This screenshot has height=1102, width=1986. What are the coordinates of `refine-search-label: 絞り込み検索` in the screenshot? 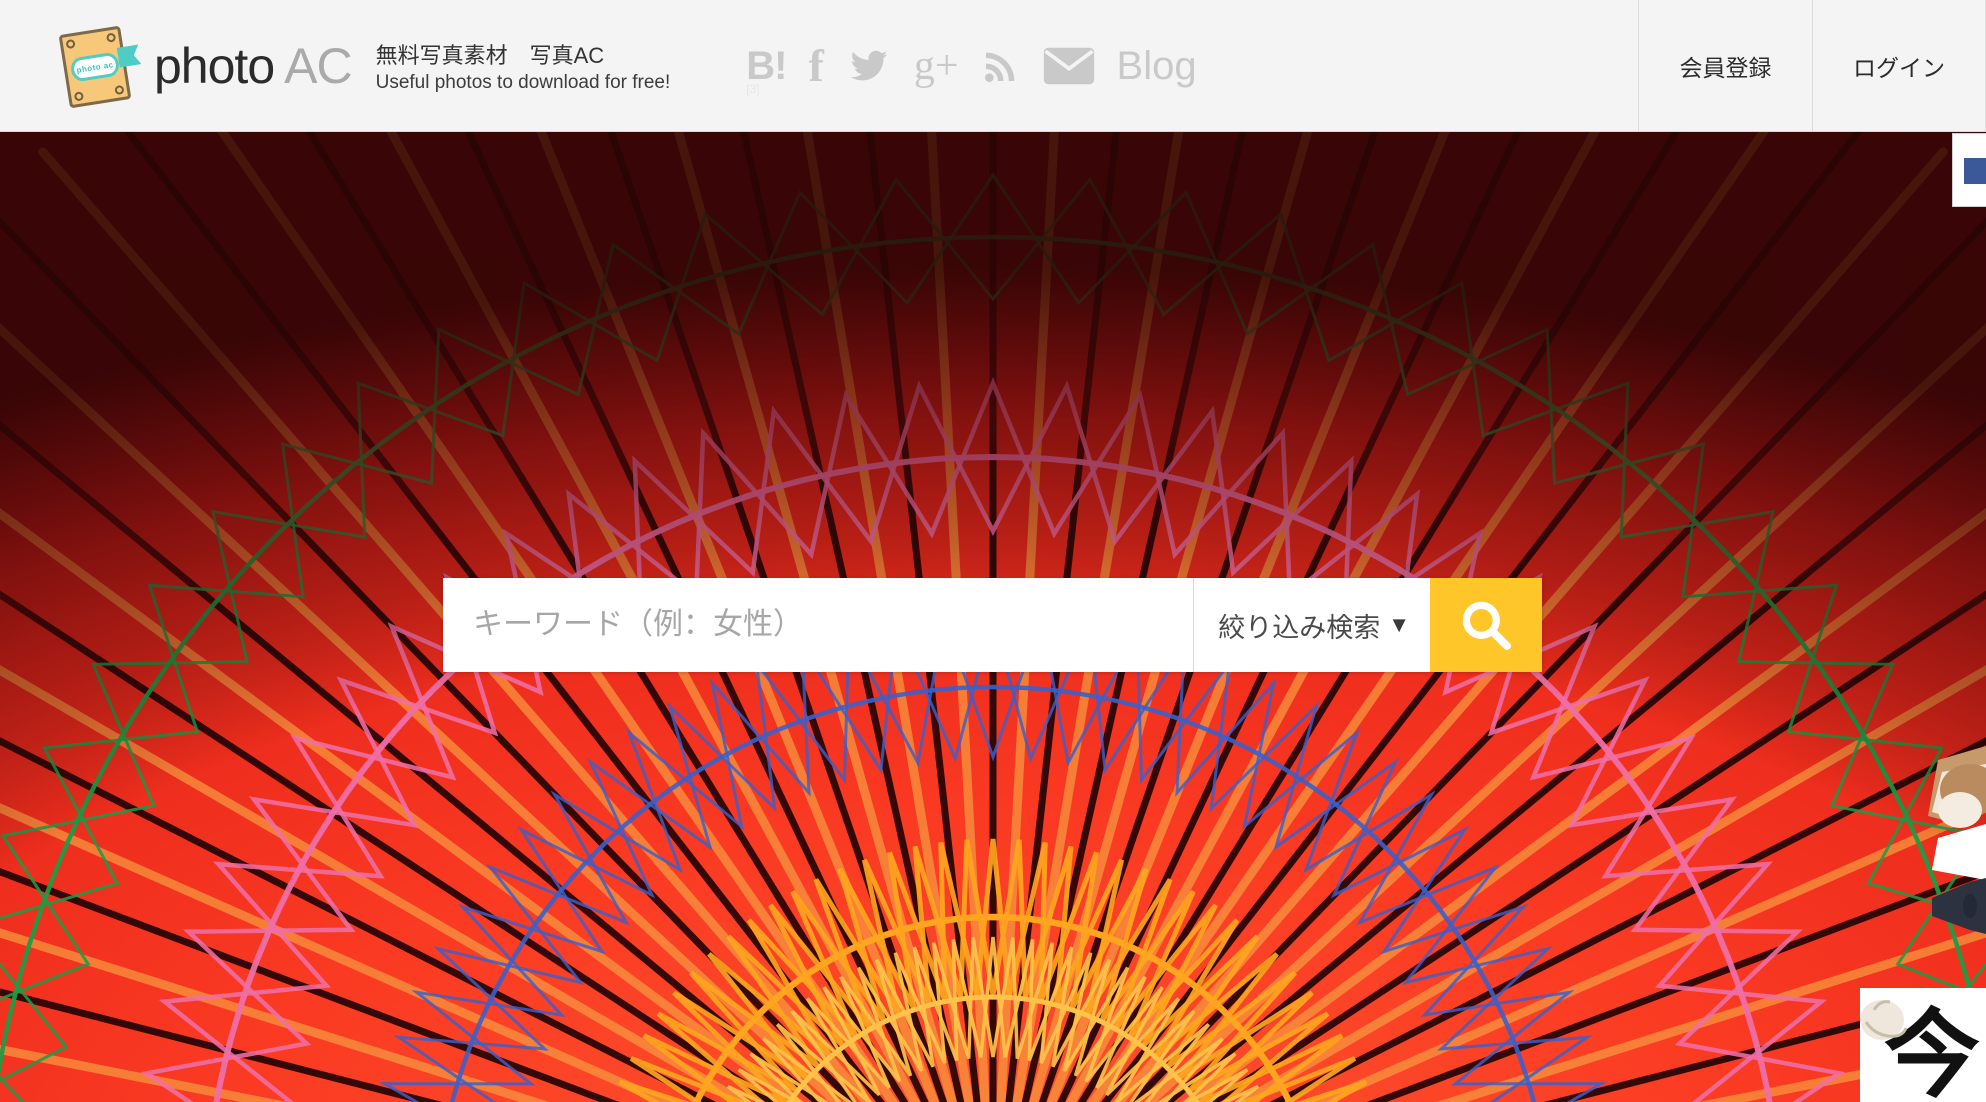 It's located at (1299, 627).